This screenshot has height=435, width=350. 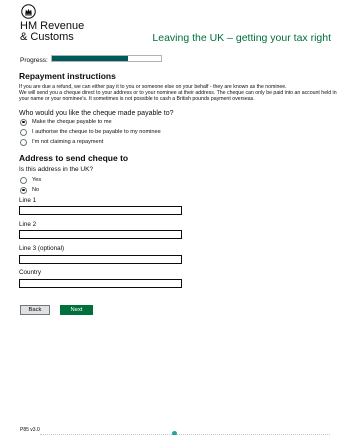 What do you see at coordinates (74, 158) in the screenshot?
I see `address-heading: Address to send cheque to` at bounding box center [74, 158].